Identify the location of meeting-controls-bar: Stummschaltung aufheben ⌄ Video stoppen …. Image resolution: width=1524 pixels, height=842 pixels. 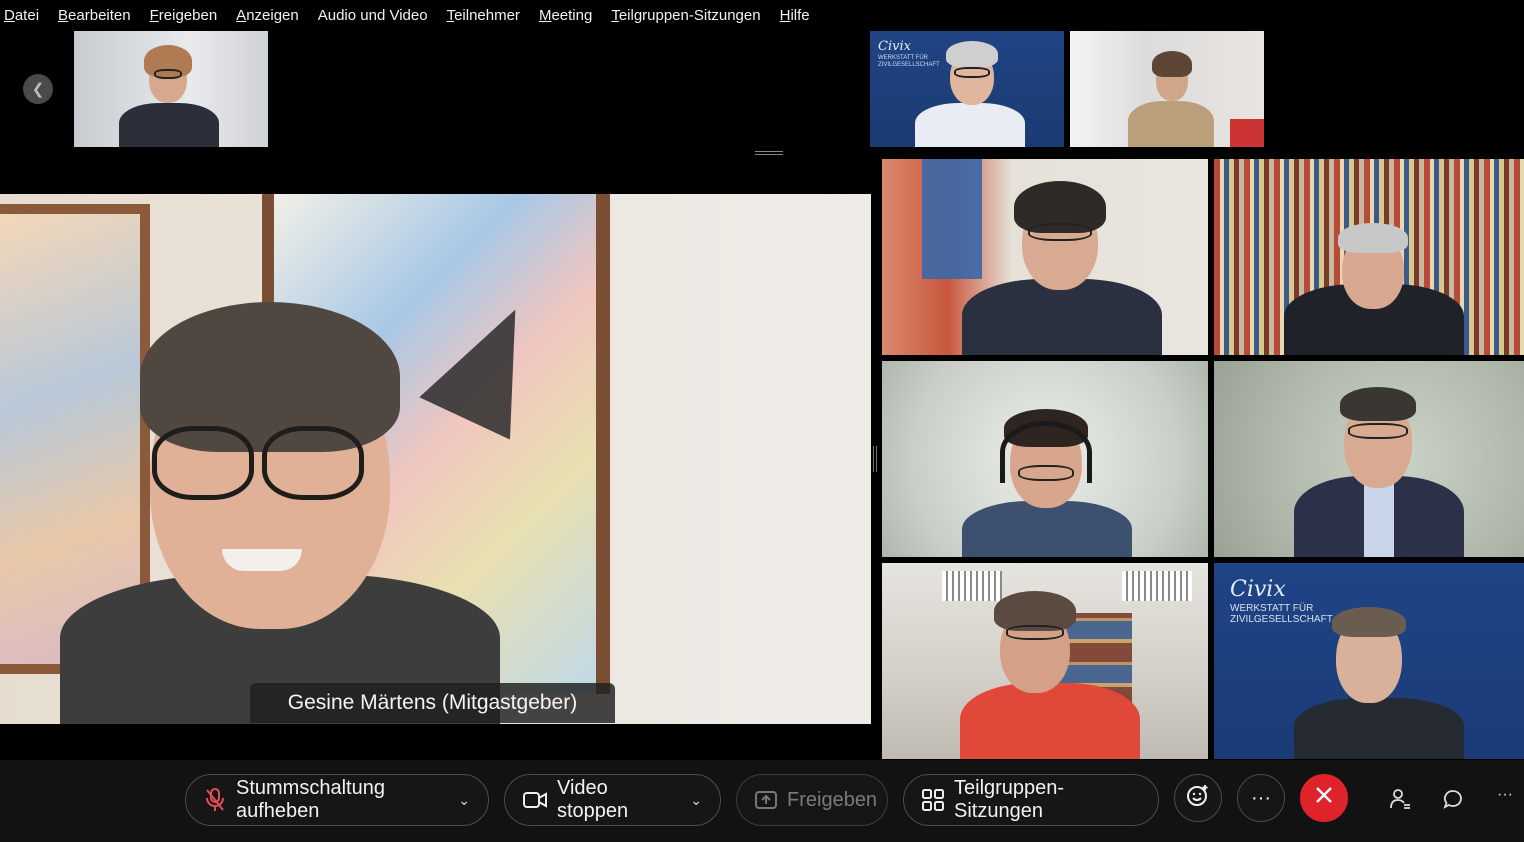
(762, 801).